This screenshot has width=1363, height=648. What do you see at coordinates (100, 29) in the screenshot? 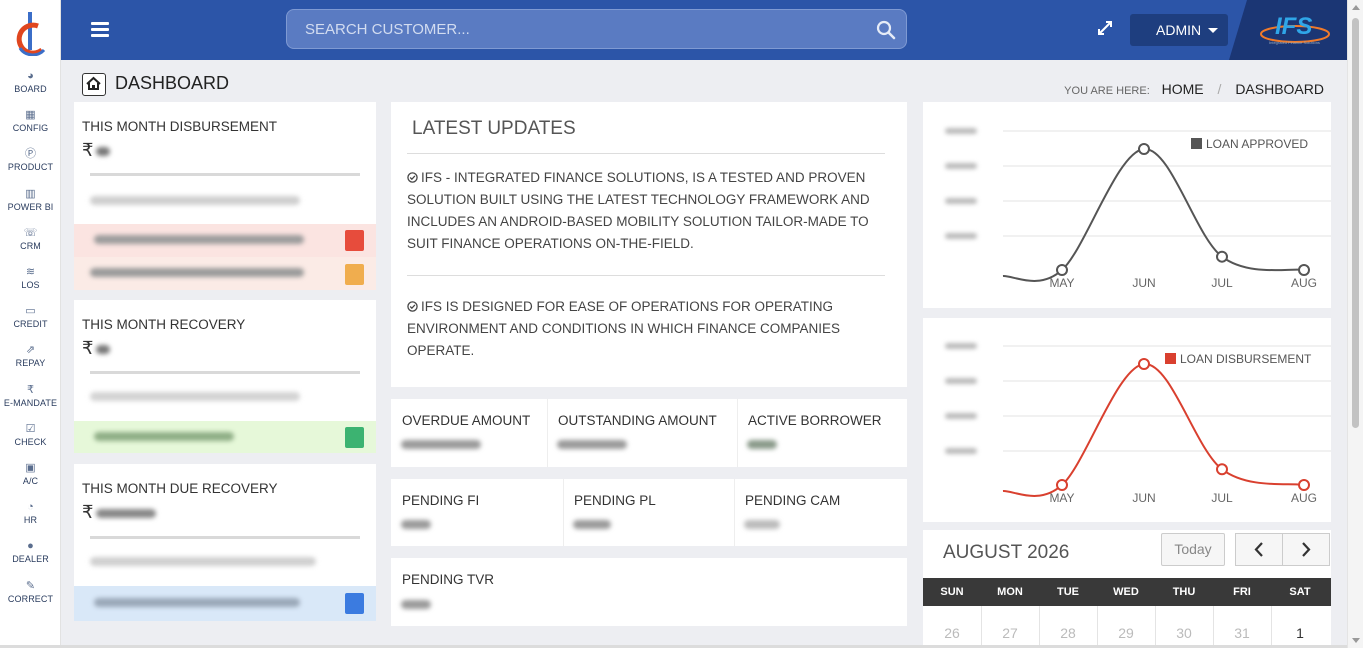
I see `menu-toggle-icon` at bounding box center [100, 29].